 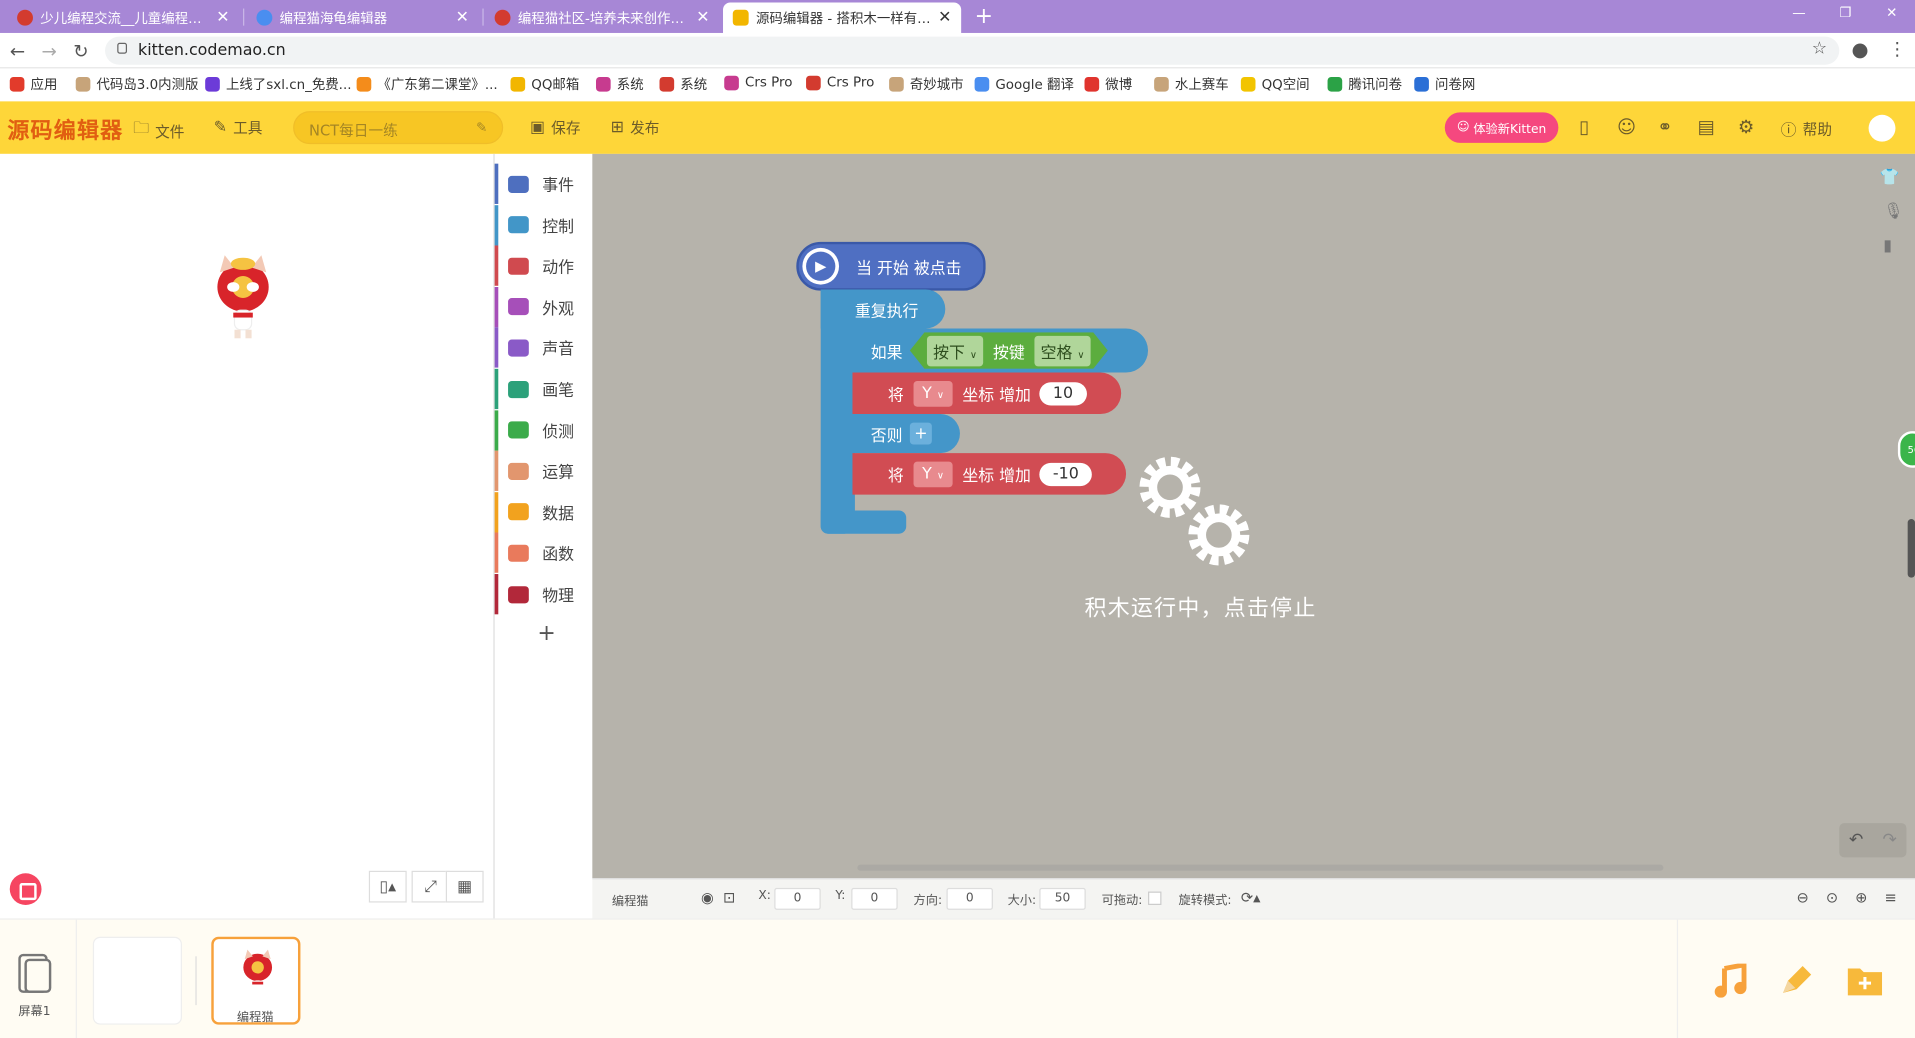 I want to click on change-coordinate-block: 将 Y ∨ 坐标 增加 -10, so click(x=989, y=474).